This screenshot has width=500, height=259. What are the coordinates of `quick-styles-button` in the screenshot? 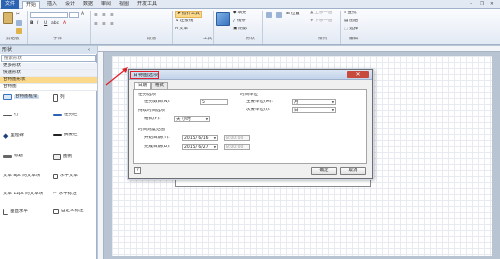 It's located at (223, 19).